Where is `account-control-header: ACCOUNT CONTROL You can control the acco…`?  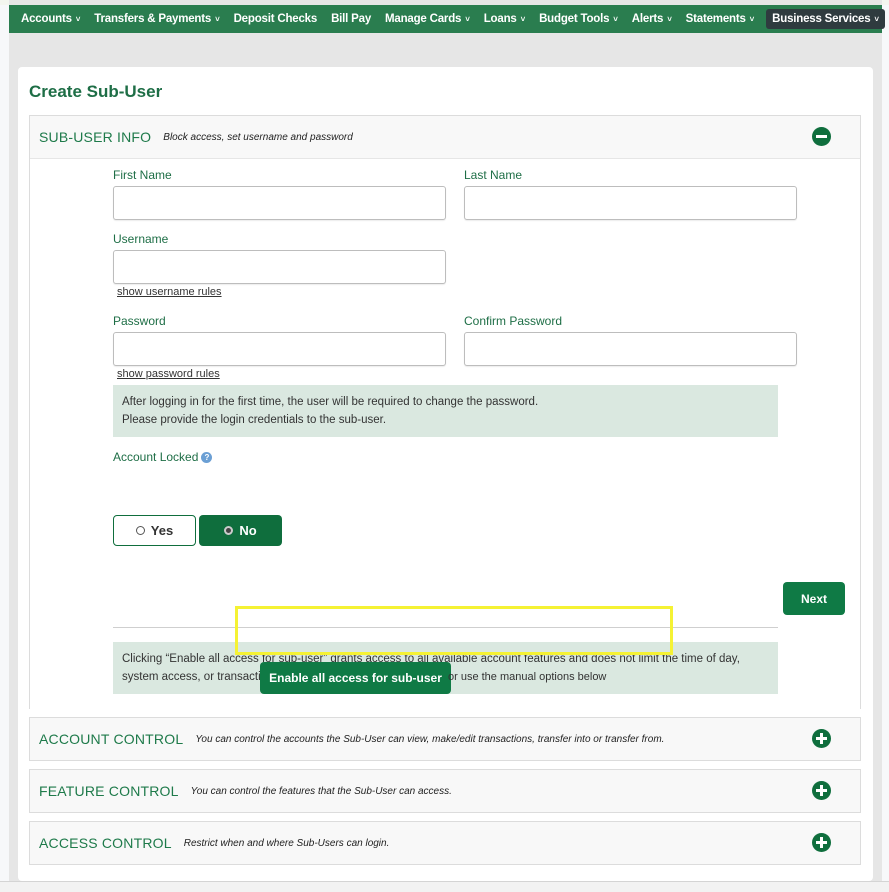 account-control-header: ACCOUNT CONTROL You can control the acco… is located at coordinates (445, 739).